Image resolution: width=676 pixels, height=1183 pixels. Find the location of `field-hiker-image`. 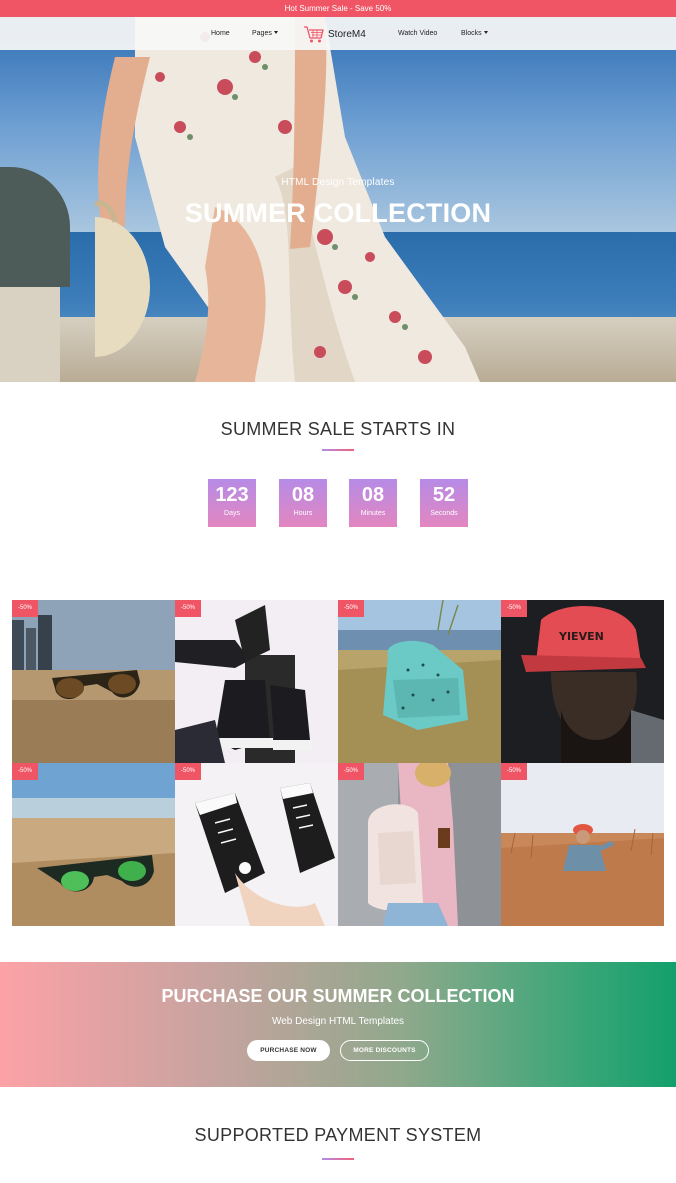

field-hiker-image is located at coordinates (582, 844).